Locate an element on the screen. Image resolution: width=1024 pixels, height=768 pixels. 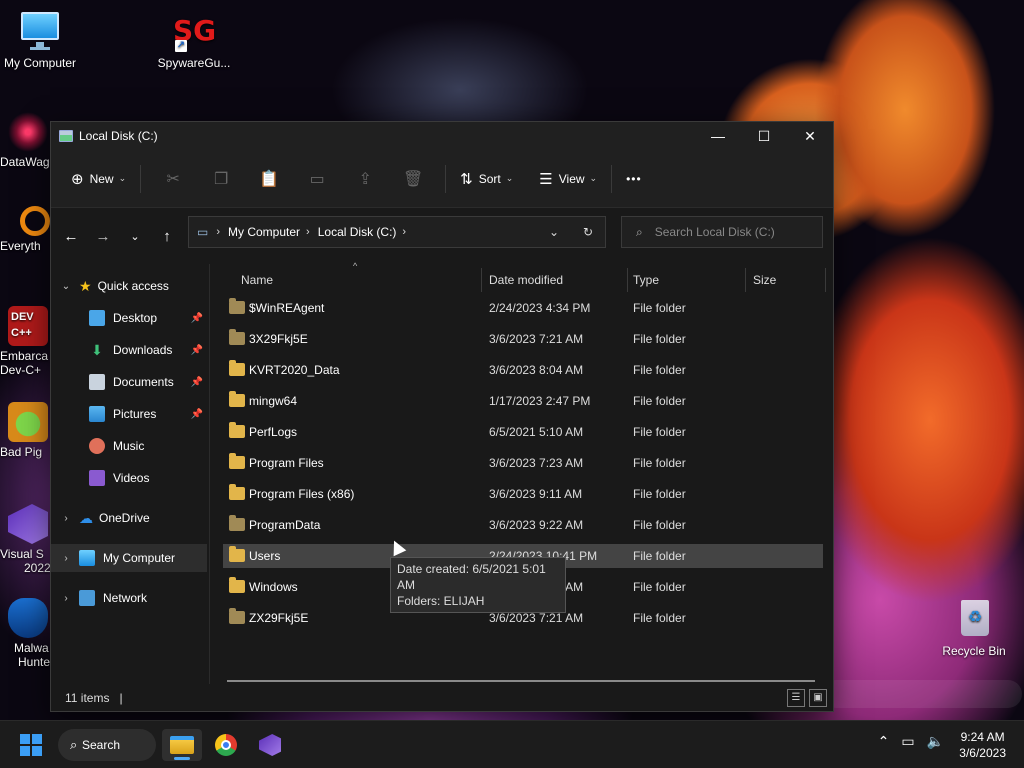
file-date-modified: 3/6/2023 9:11 AM is located at coordinates (536, 494).